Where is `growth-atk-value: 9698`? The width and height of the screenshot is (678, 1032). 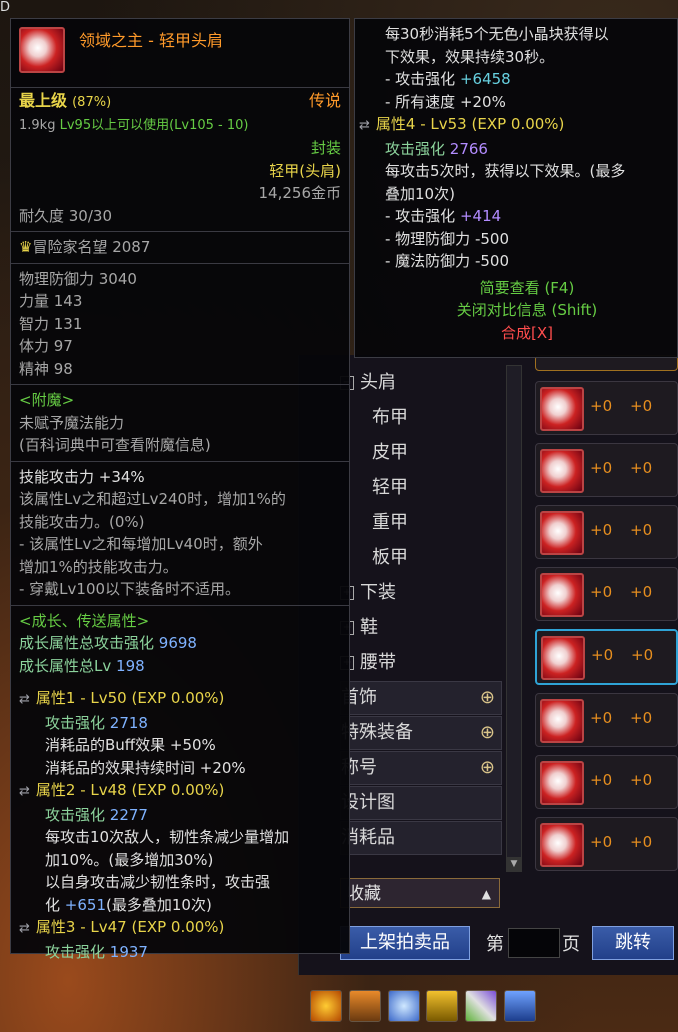
growth-atk-value: 9698 is located at coordinates (177, 643).